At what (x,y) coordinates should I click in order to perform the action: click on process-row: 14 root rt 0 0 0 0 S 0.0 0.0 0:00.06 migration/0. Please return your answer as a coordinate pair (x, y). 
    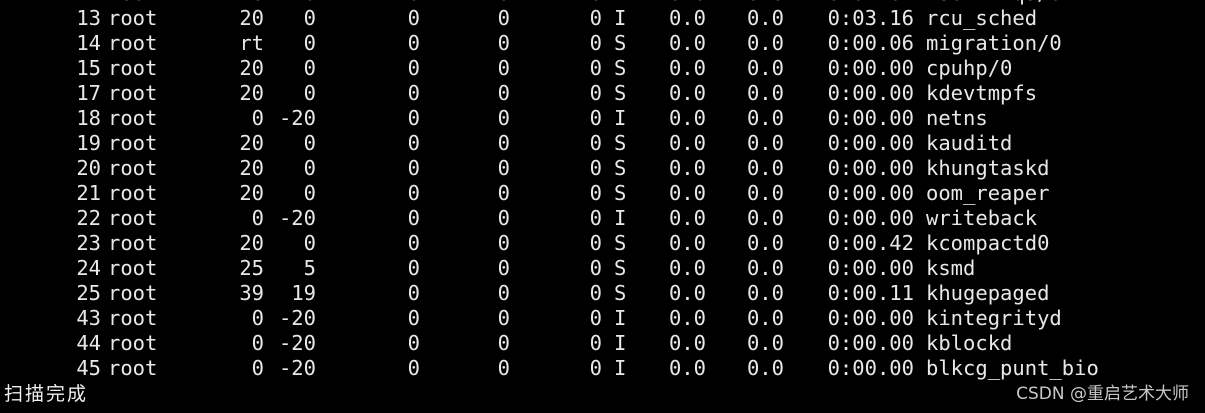
    Looking at the image, I should click on (602, 43).